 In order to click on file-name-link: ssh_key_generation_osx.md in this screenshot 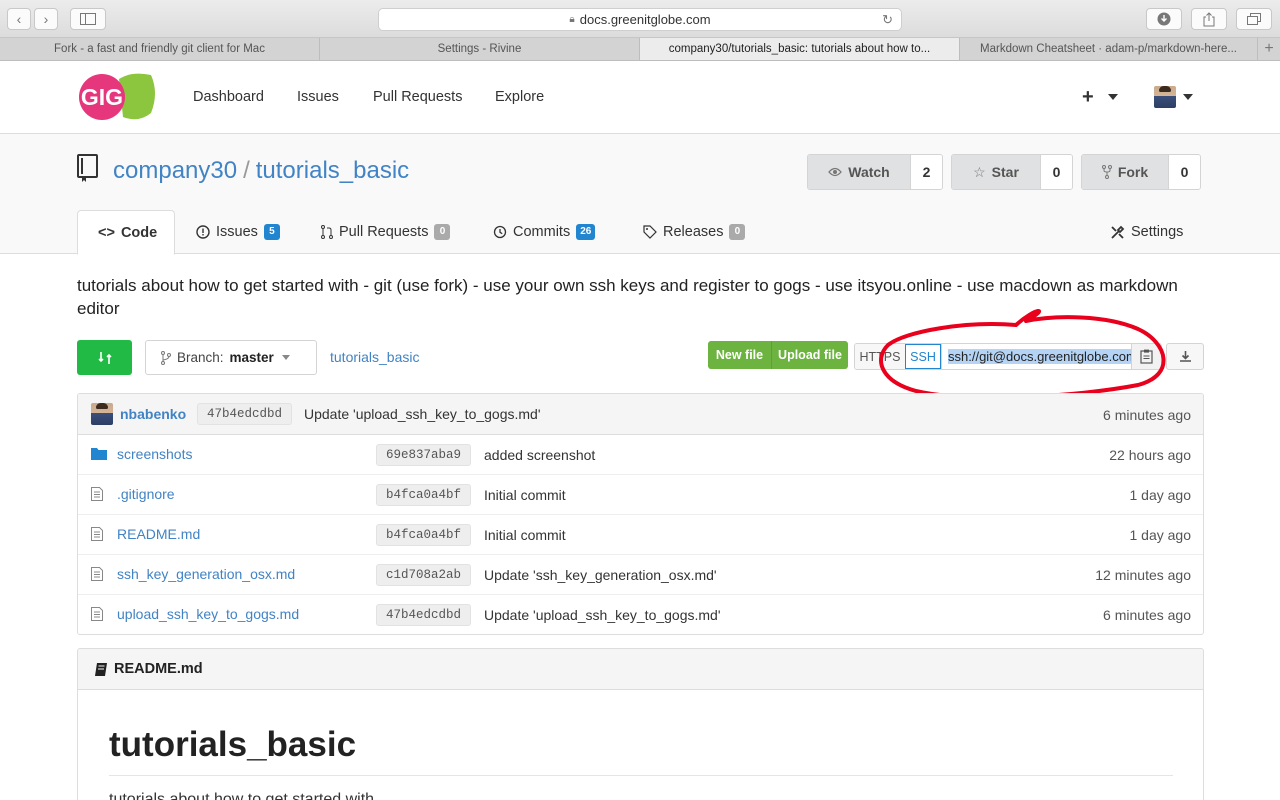, I will do `click(206, 574)`.